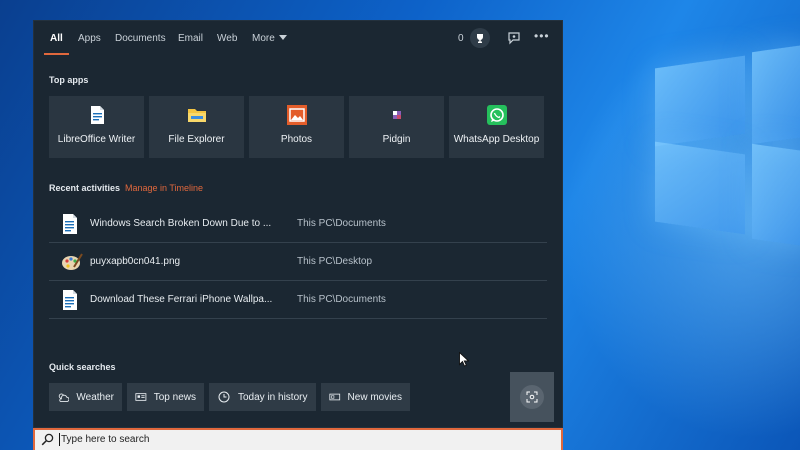  I want to click on quick-search-today-in-history: Today in history, so click(262, 397).